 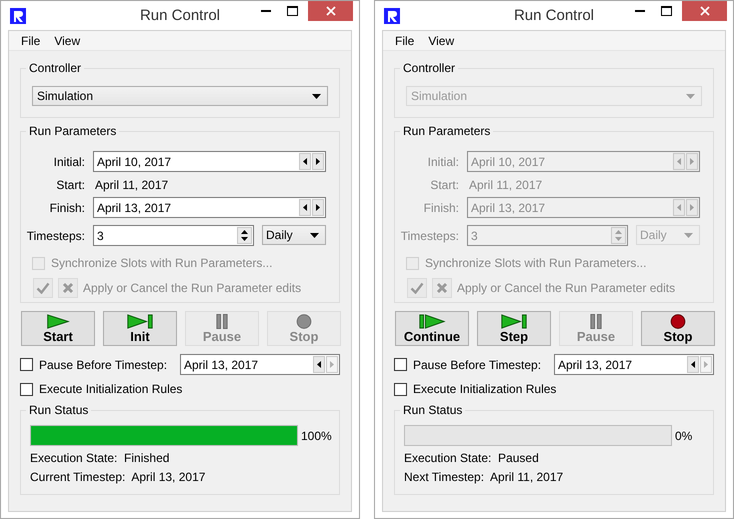 I want to click on run-button: Continue, so click(x=432, y=328).